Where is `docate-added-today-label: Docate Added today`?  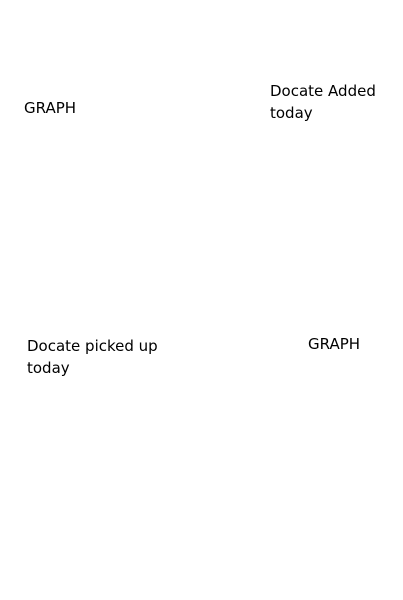
docate-added-today-label: Docate Added today is located at coordinates (323, 102).